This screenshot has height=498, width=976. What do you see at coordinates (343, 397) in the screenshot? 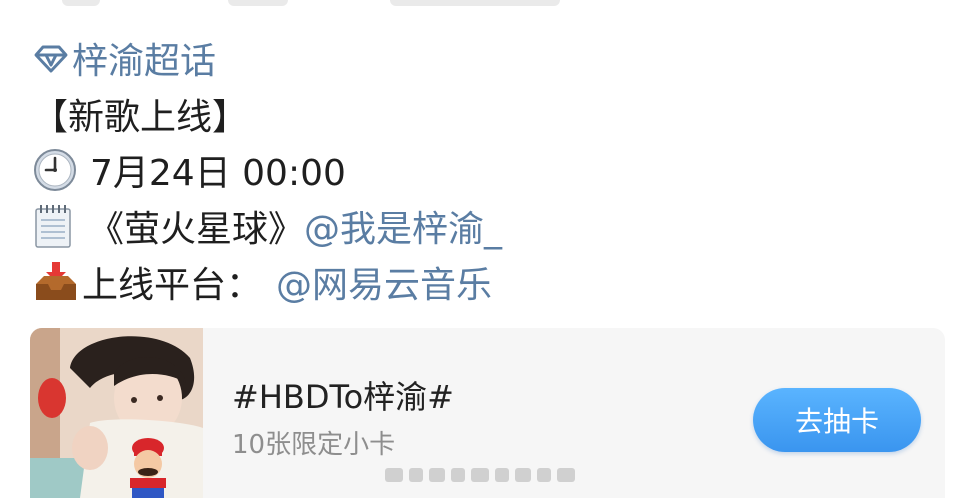
I see `card-title: #HBDTo梓渝#` at bounding box center [343, 397].